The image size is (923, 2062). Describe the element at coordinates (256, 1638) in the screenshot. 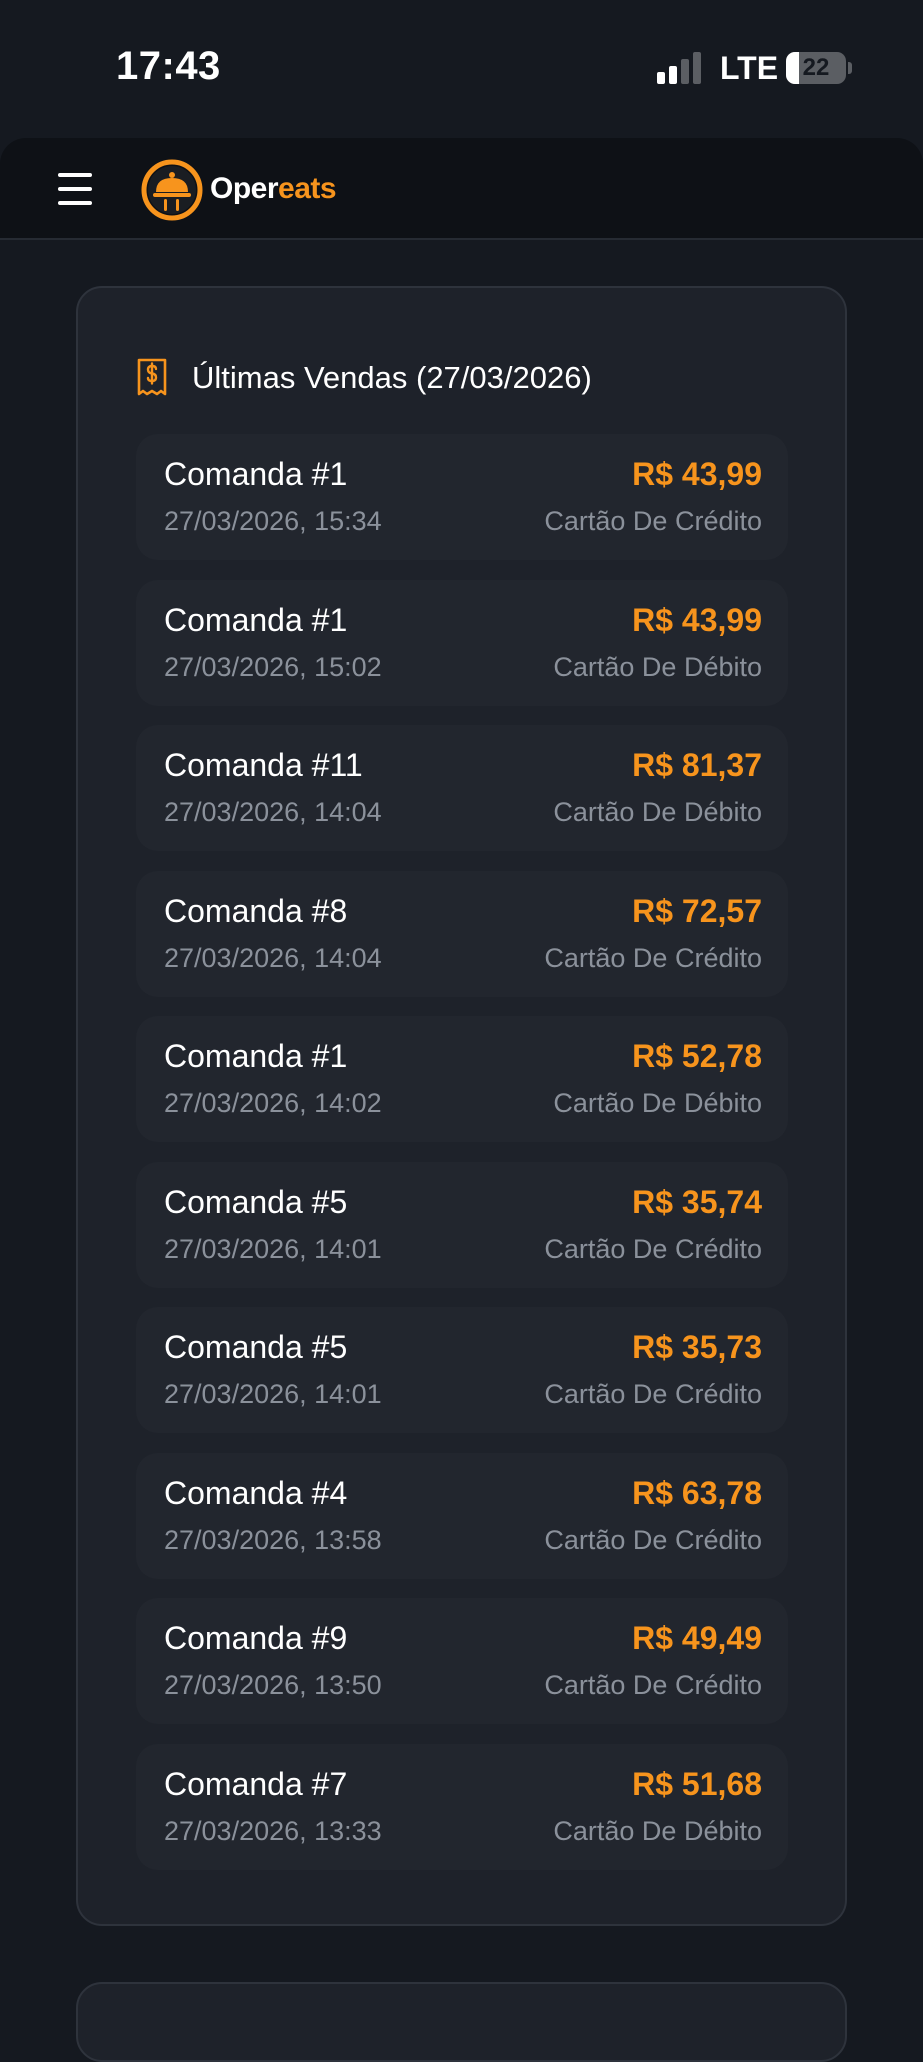

I see `sale-order-name: Comanda #9` at that location.